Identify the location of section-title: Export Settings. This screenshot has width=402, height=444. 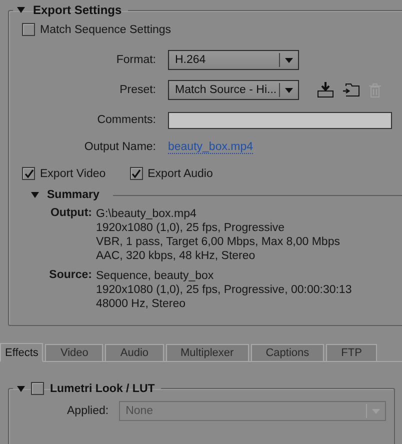
(77, 10).